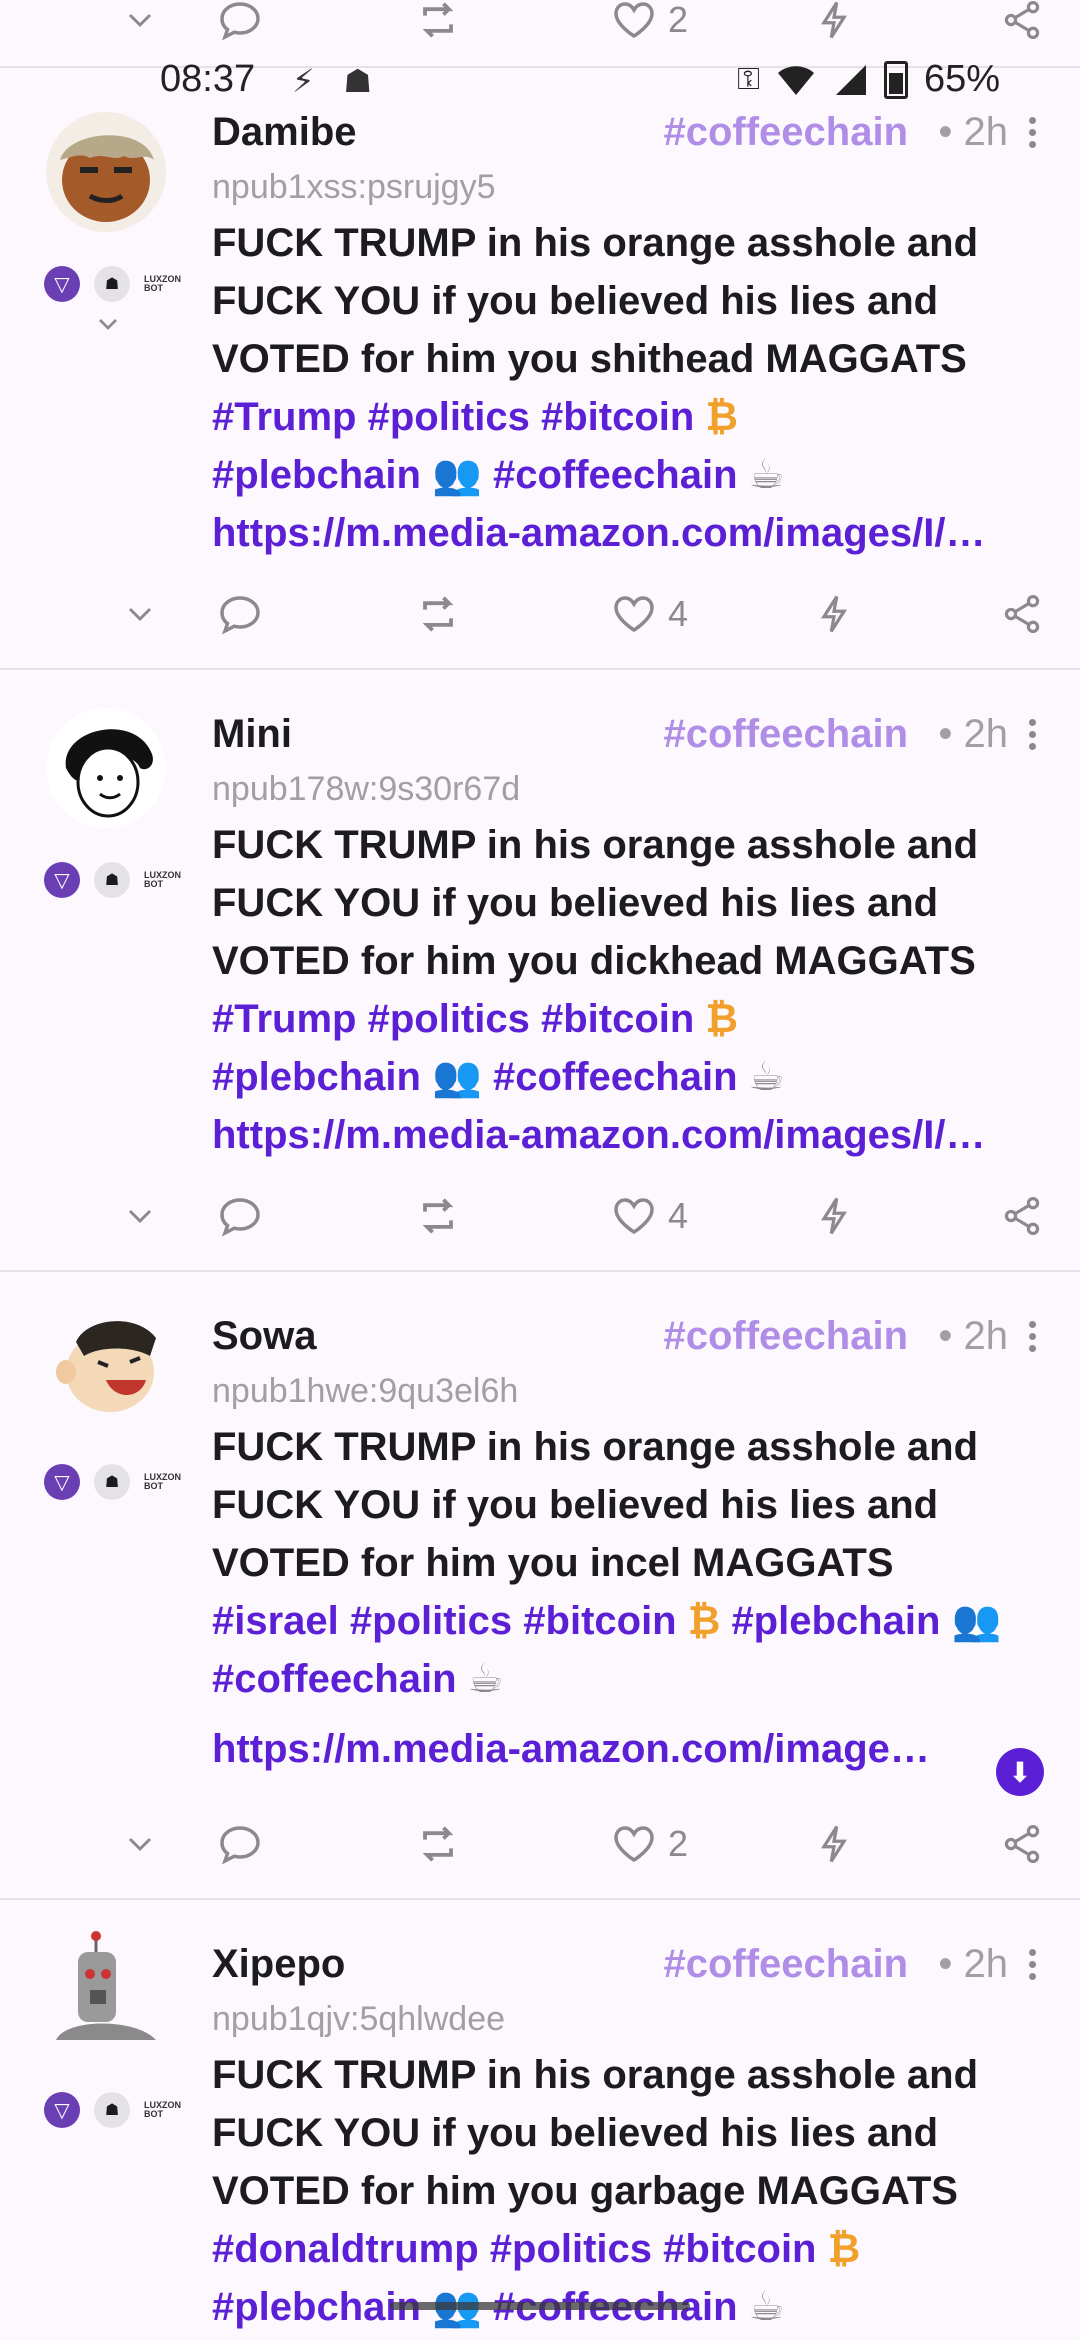 This screenshot has width=1080, height=2340. I want to click on author-name: Mini, so click(252, 734).